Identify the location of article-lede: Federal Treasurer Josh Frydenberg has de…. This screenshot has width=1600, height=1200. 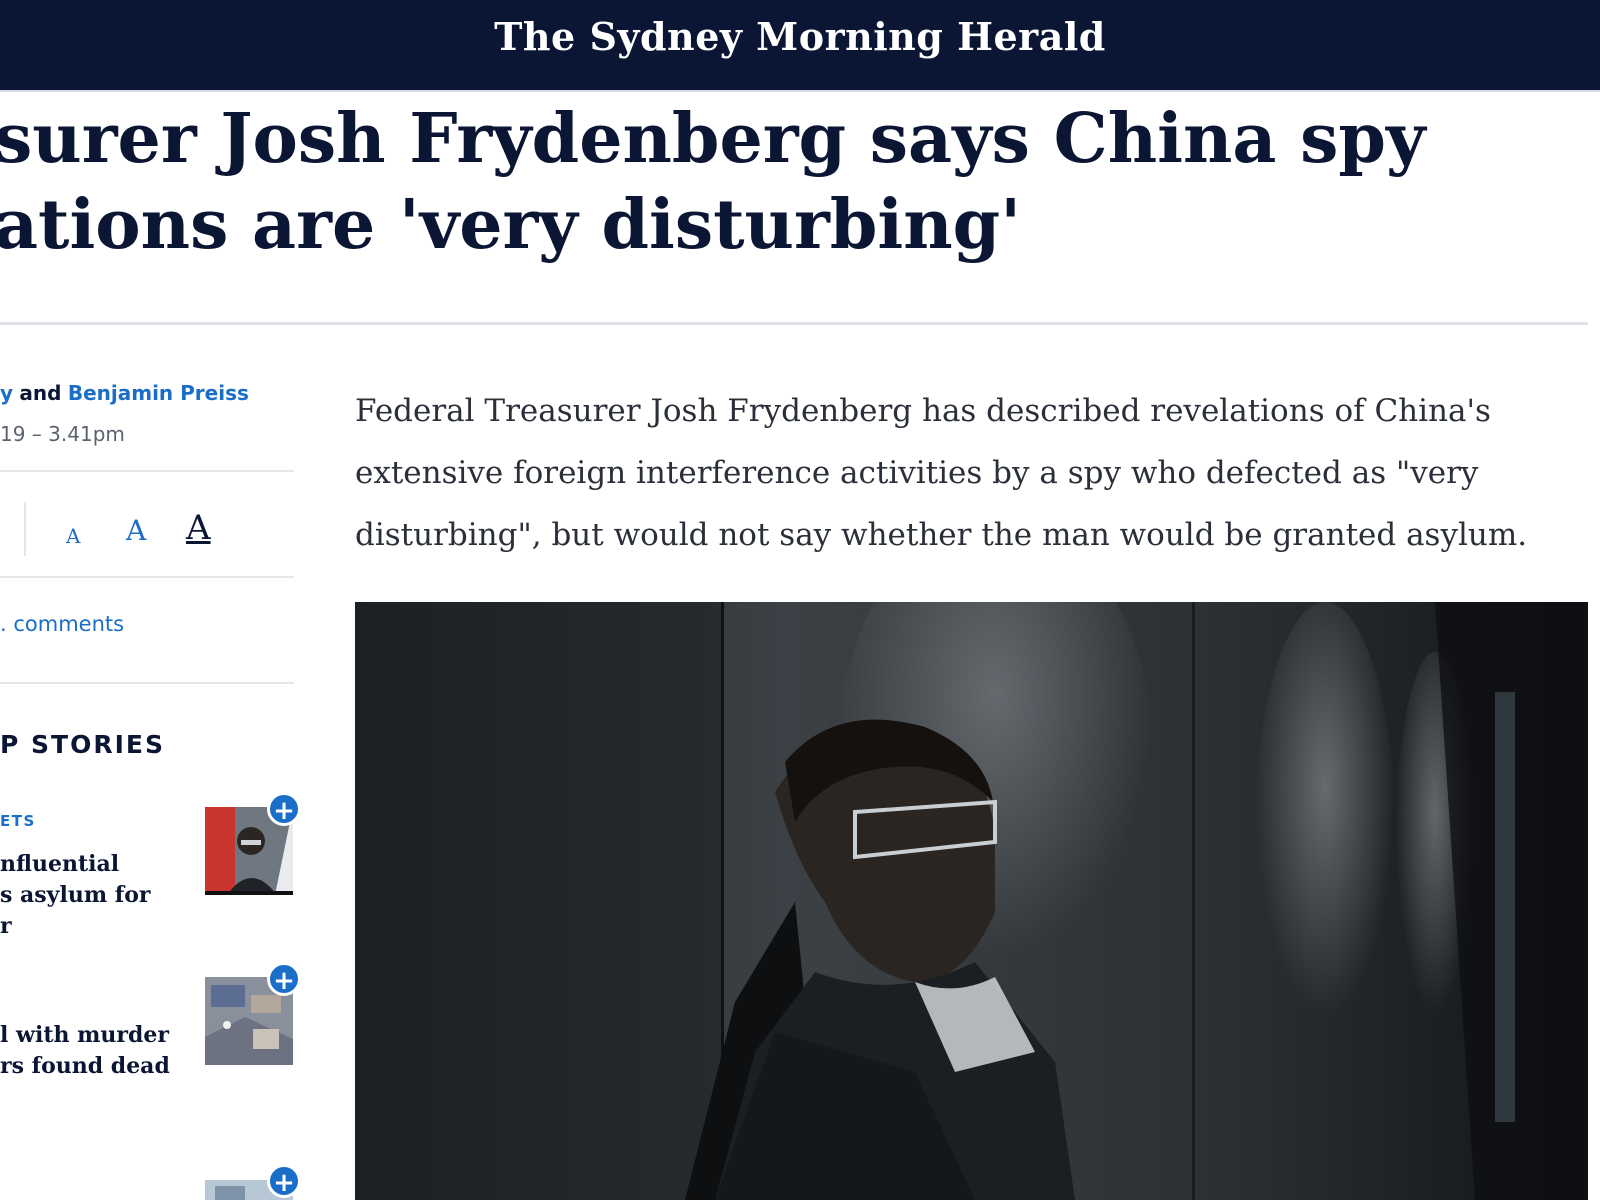
(975, 473).